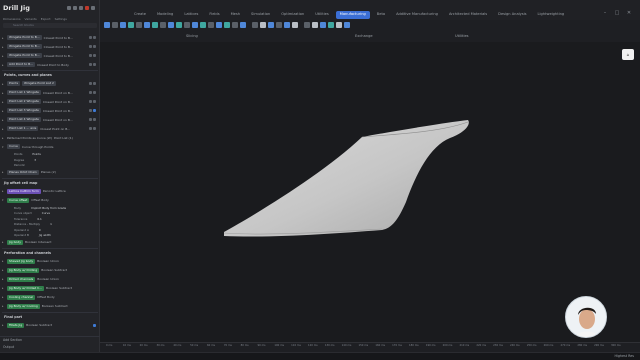 This screenshot has height=360, width=640. Describe the element at coordinates (50, 191) in the screenshot. I see `block-row: ▸ Lattice CuBlim form Periodic Lattice` at that location.